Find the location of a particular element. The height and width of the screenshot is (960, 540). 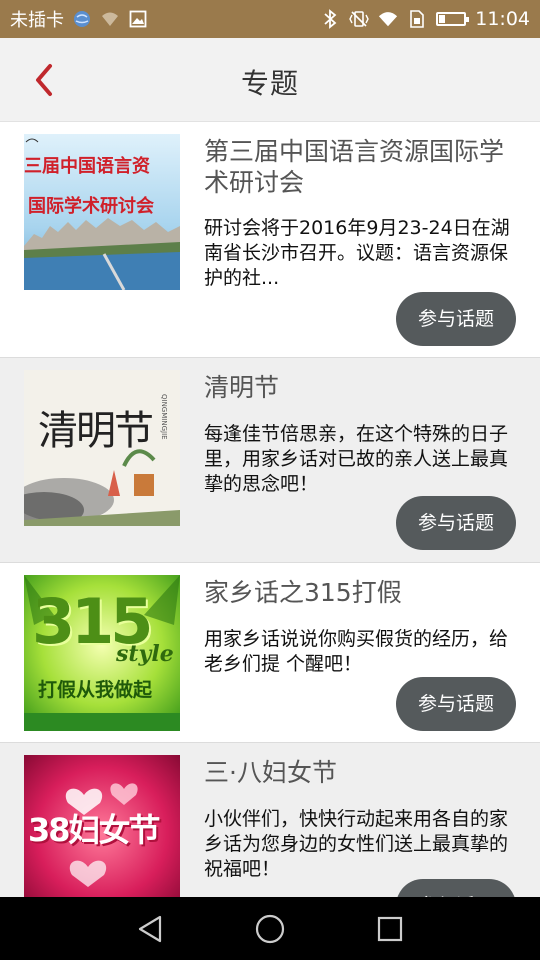

page-title: 专题 is located at coordinates (269, 83).